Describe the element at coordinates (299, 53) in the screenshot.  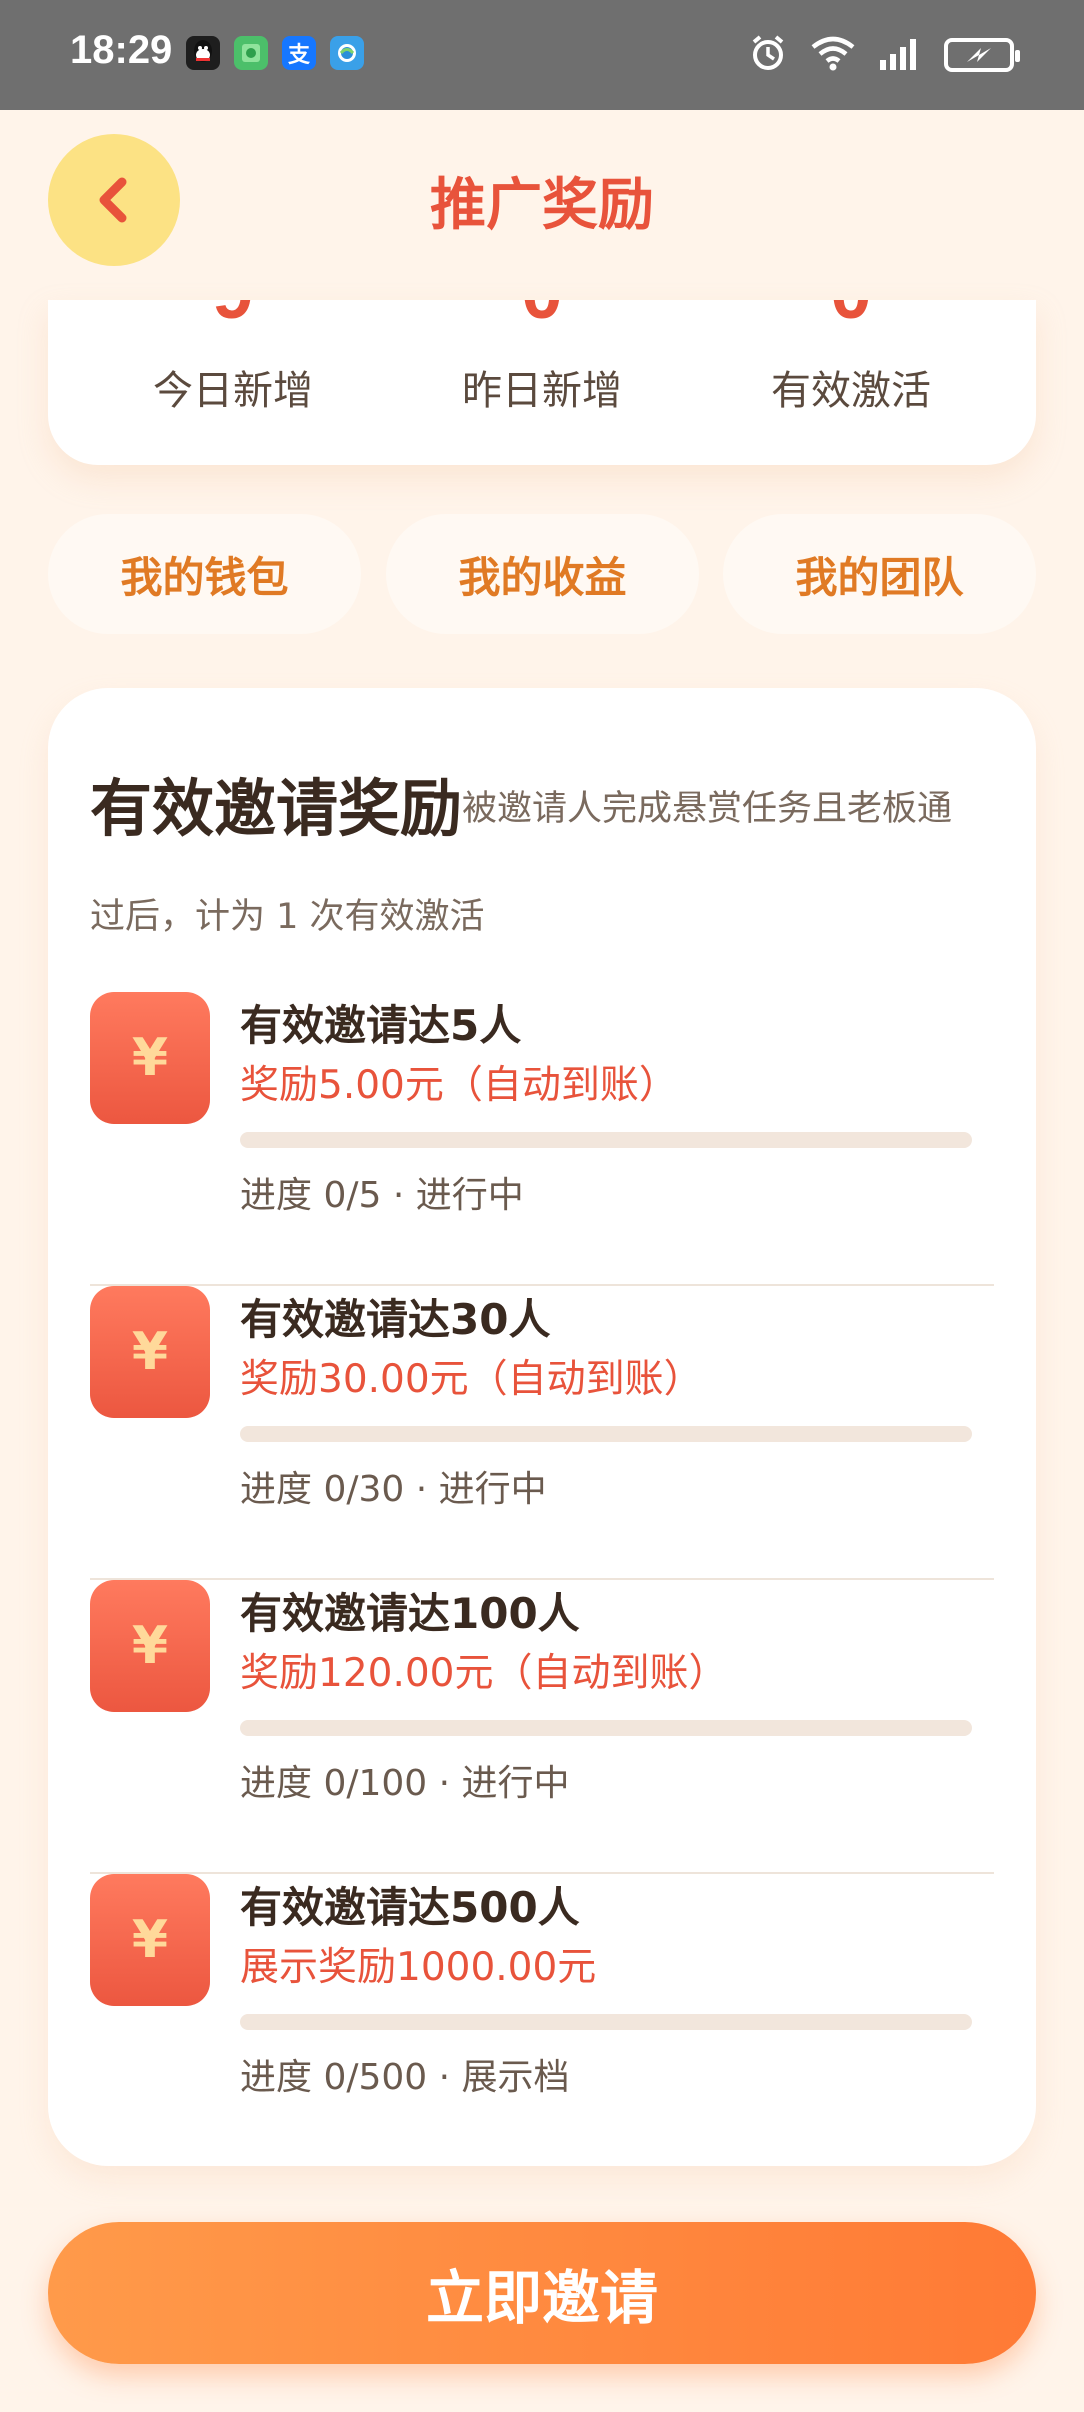
I see `alipay-icon: 支` at that location.